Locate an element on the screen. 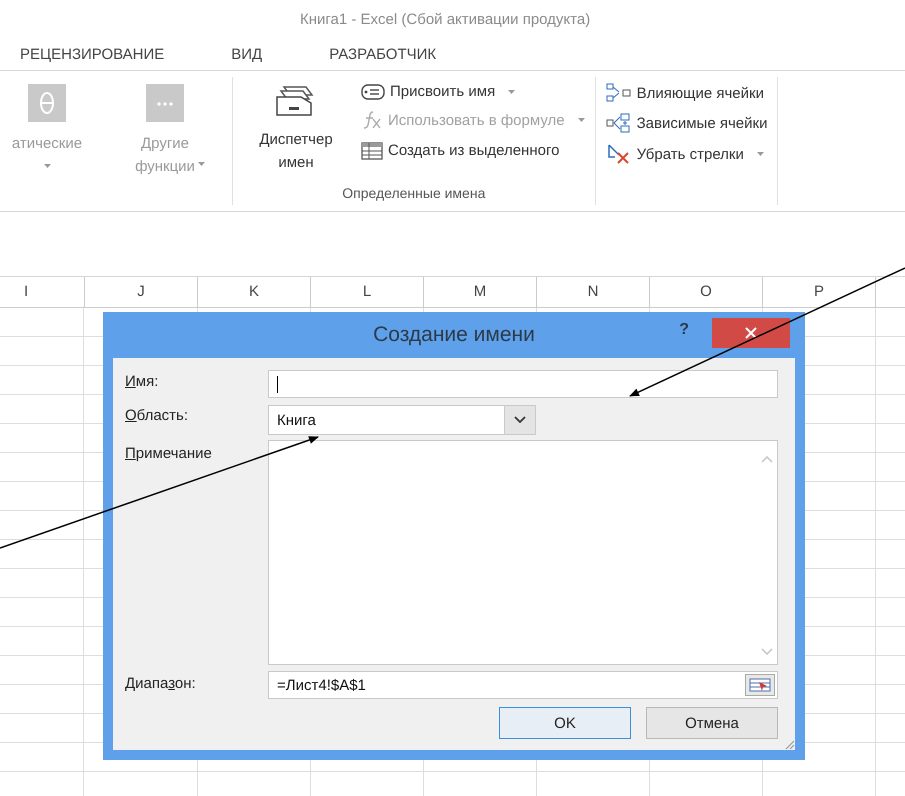 This screenshot has height=796, width=905. precedents-icon is located at coordinates (619, 93).